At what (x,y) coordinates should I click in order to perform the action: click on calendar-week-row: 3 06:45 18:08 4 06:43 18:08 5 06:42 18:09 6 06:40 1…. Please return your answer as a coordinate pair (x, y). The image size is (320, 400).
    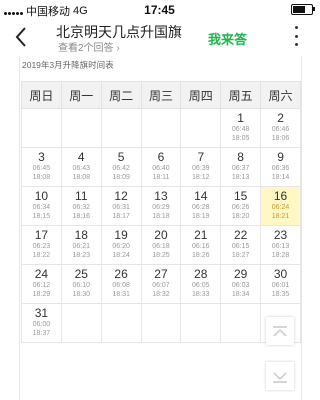
    Looking at the image, I should click on (161, 167).